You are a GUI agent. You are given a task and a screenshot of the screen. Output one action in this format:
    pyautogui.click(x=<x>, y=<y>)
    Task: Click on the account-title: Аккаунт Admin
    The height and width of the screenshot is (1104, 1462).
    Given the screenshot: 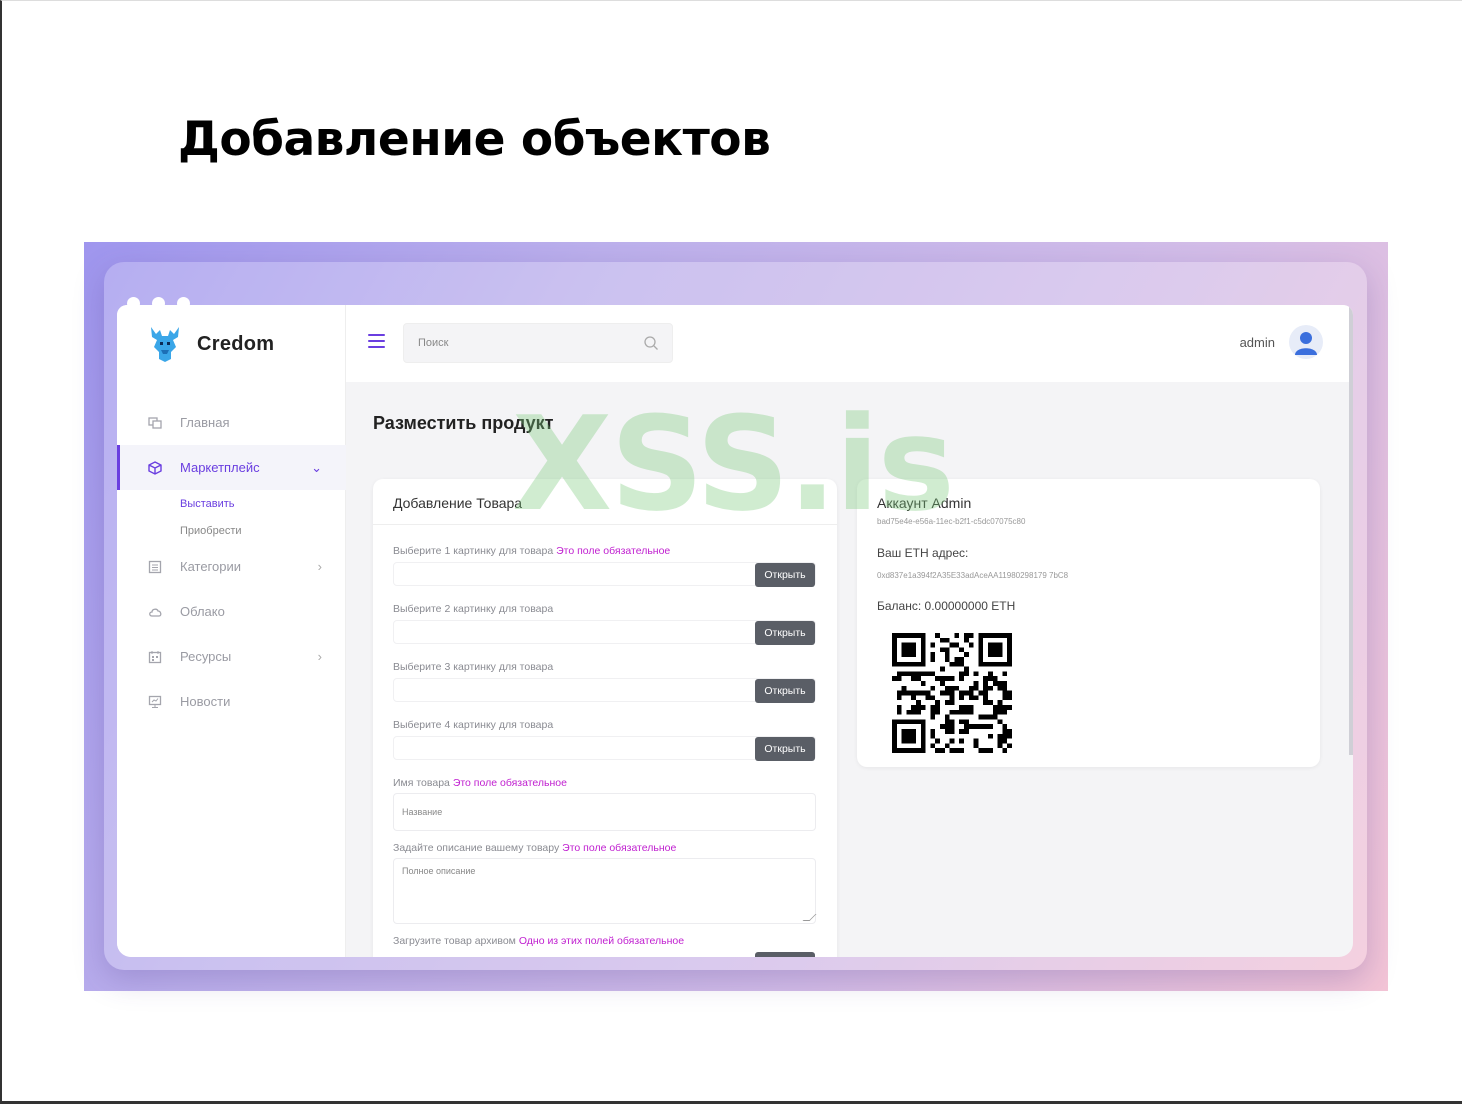 What is the action you would take?
    pyautogui.click(x=924, y=503)
    